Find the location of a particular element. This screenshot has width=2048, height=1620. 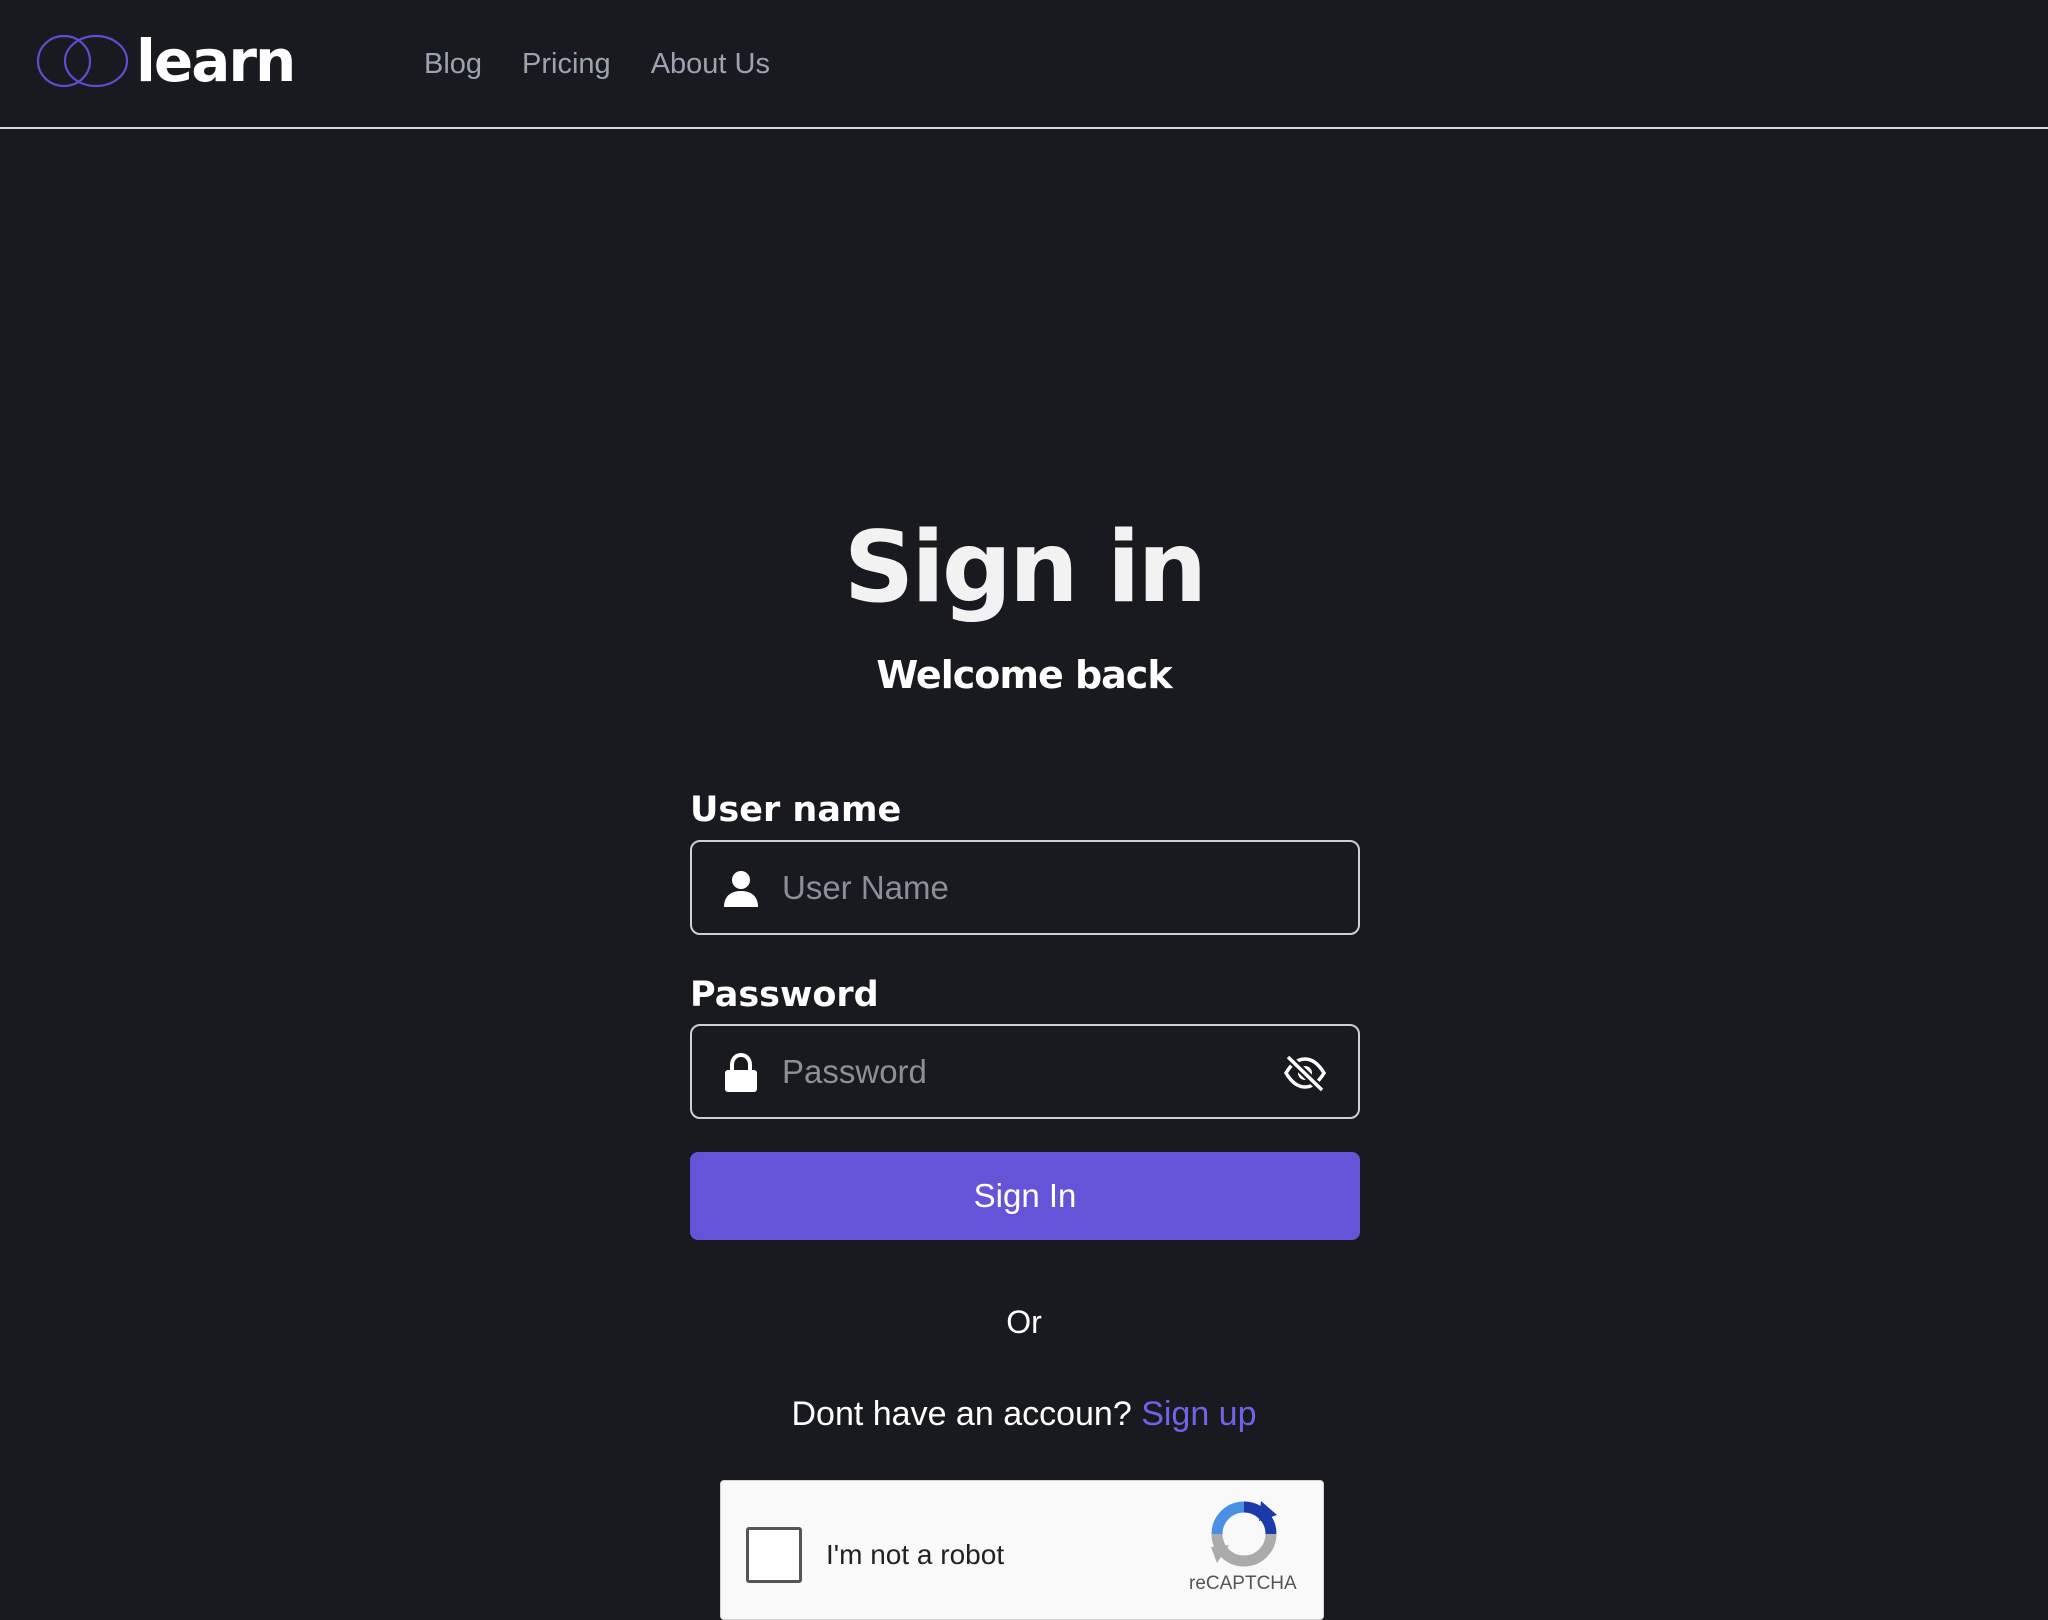

sign-in-button: Sign In is located at coordinates (1025, 1196).